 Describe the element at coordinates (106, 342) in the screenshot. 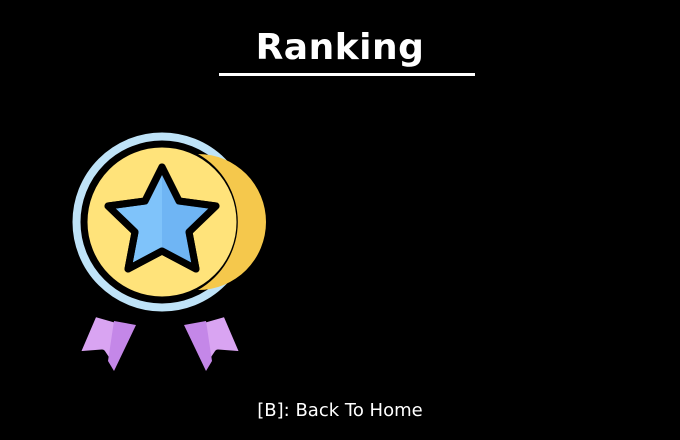

I see `left-ribbon` at that location.